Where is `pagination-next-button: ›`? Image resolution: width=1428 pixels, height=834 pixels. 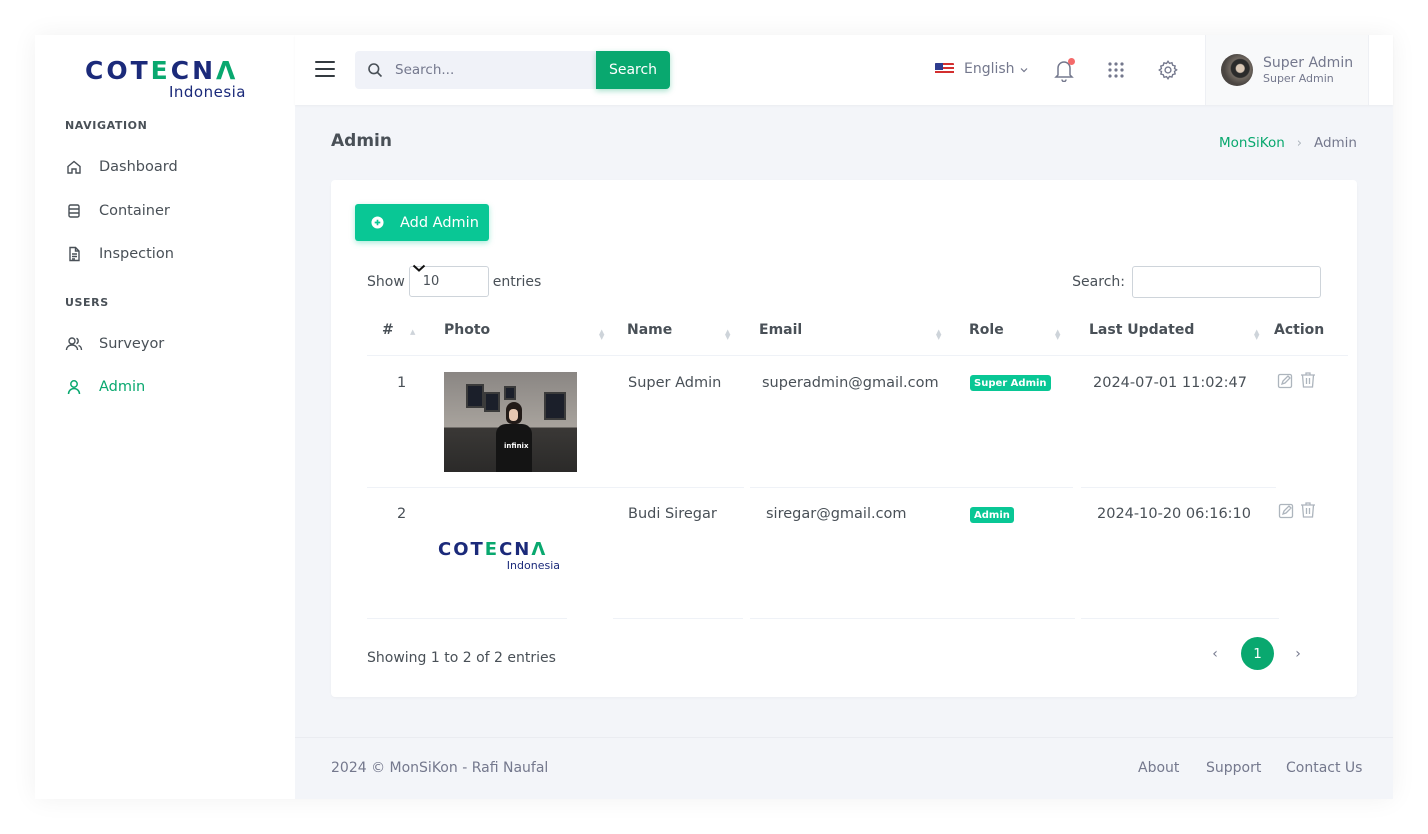
pagination-next-button: › is located at coordinates (1298, 654).